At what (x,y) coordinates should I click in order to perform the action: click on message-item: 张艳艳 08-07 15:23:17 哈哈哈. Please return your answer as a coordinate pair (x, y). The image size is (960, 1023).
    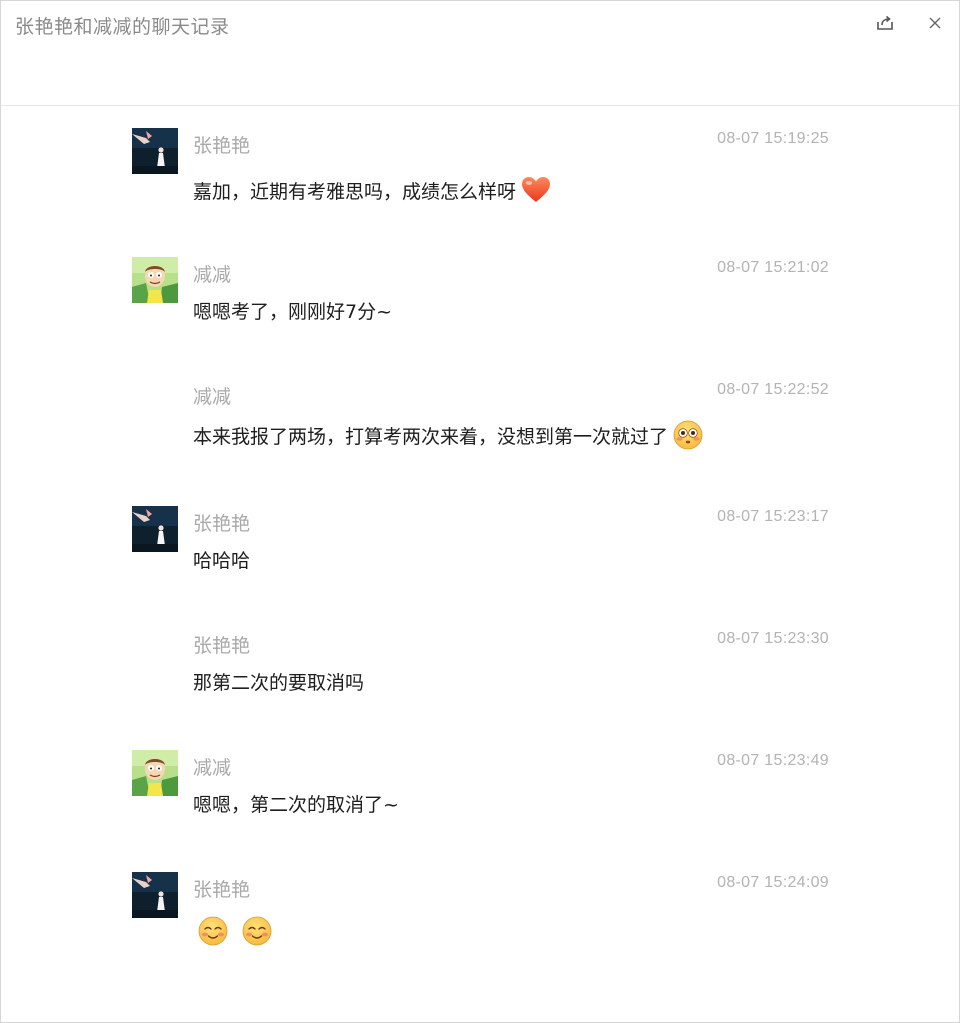
    Looking at the image, I should click on (482, 561).